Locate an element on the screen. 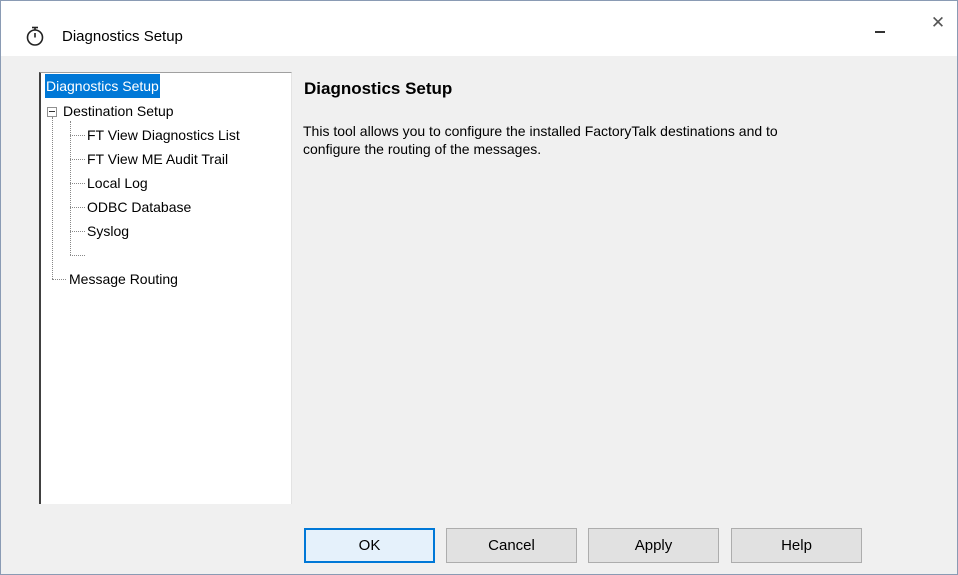 This screenshot has width=958, height=575. tree-item-label: Diagnostics Setup is located at coordinates (102, 86).